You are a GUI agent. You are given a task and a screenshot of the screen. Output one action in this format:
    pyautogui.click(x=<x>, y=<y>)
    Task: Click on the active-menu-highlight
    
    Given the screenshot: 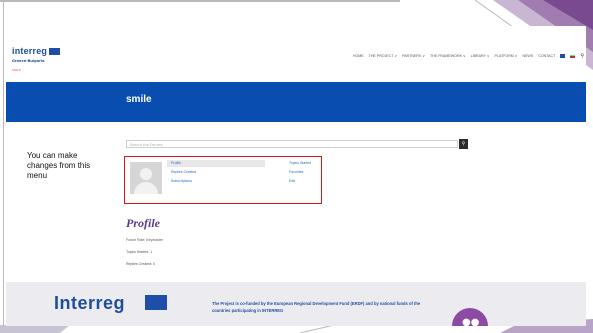 What is the action you would take?
    pyautogui.click(x=216, y=163)
    